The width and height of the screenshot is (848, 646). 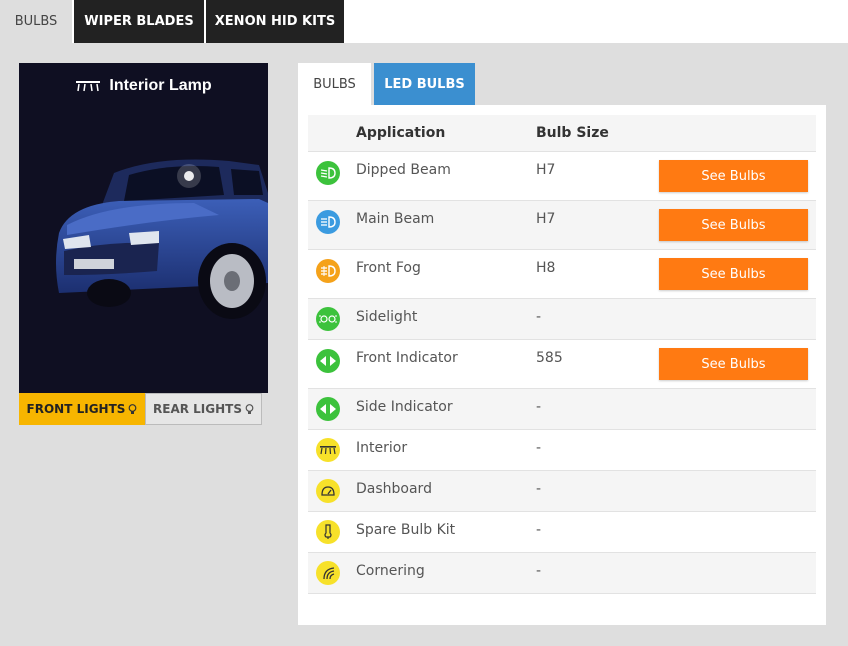 I want to click on table-row: Front Indicator 585 See Bulbs, so click(x=562, y=364).